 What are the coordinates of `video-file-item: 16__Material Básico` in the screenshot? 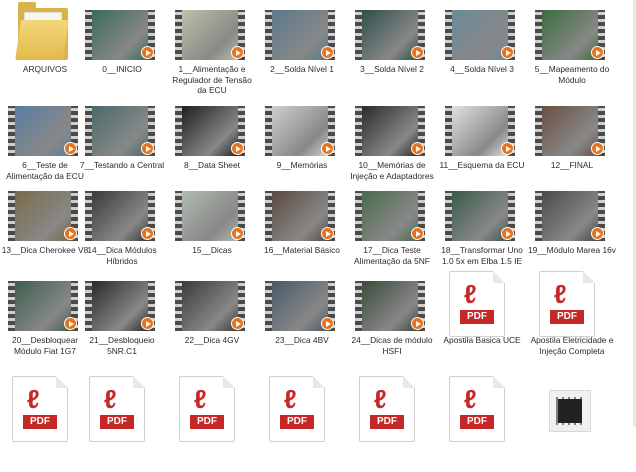 It's located at (302, 229).